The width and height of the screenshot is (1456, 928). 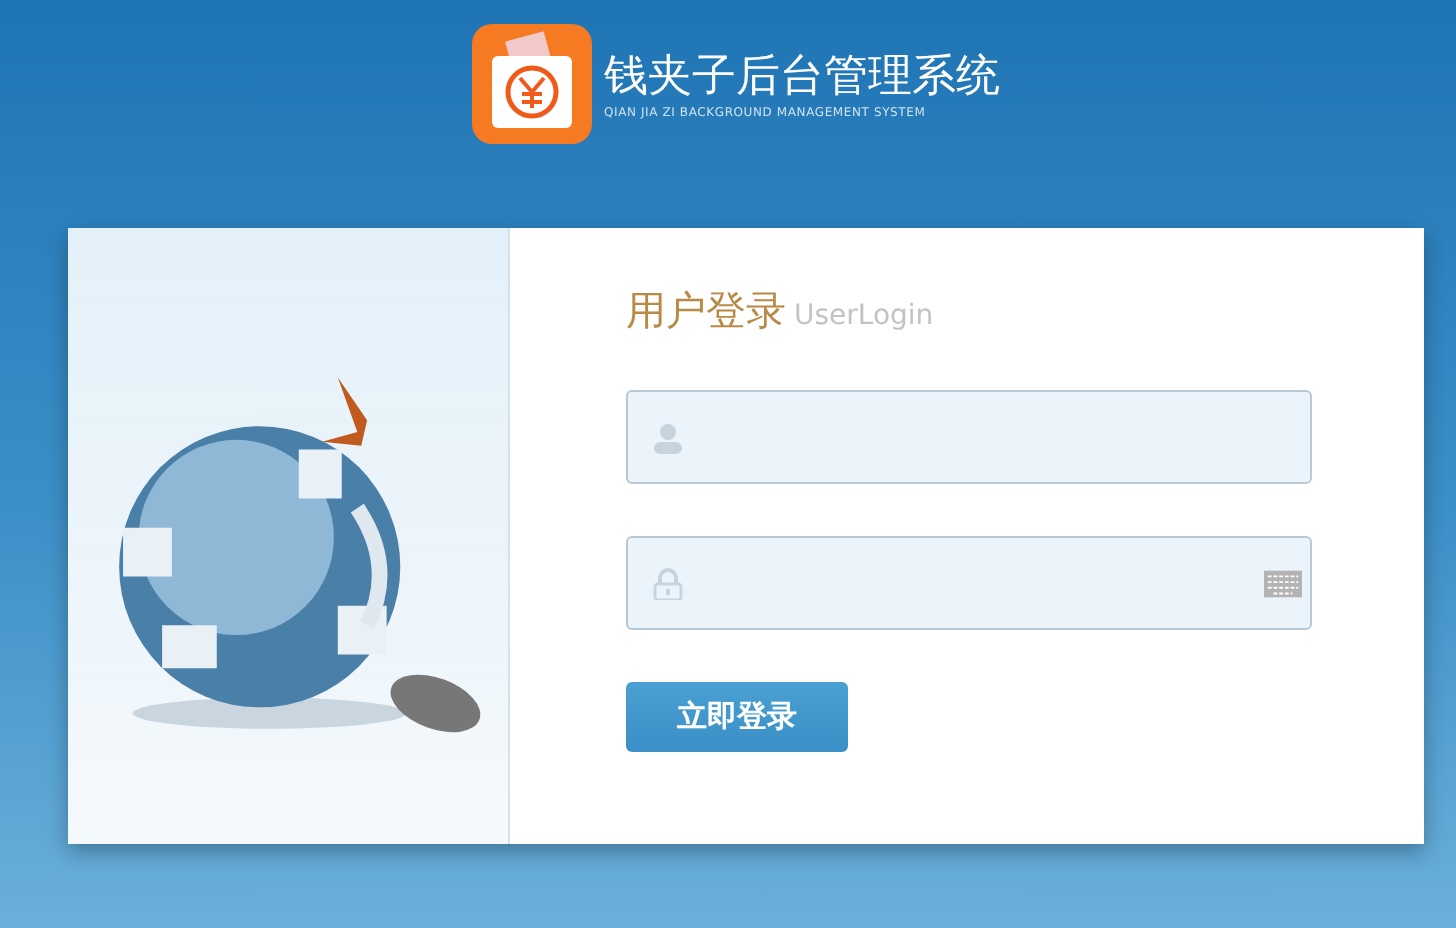 What do you see at coordinates (802, 77) in the screenshot?
I see `system-title: 钱夹子后台管理系统` at bounding box center [802, 77].